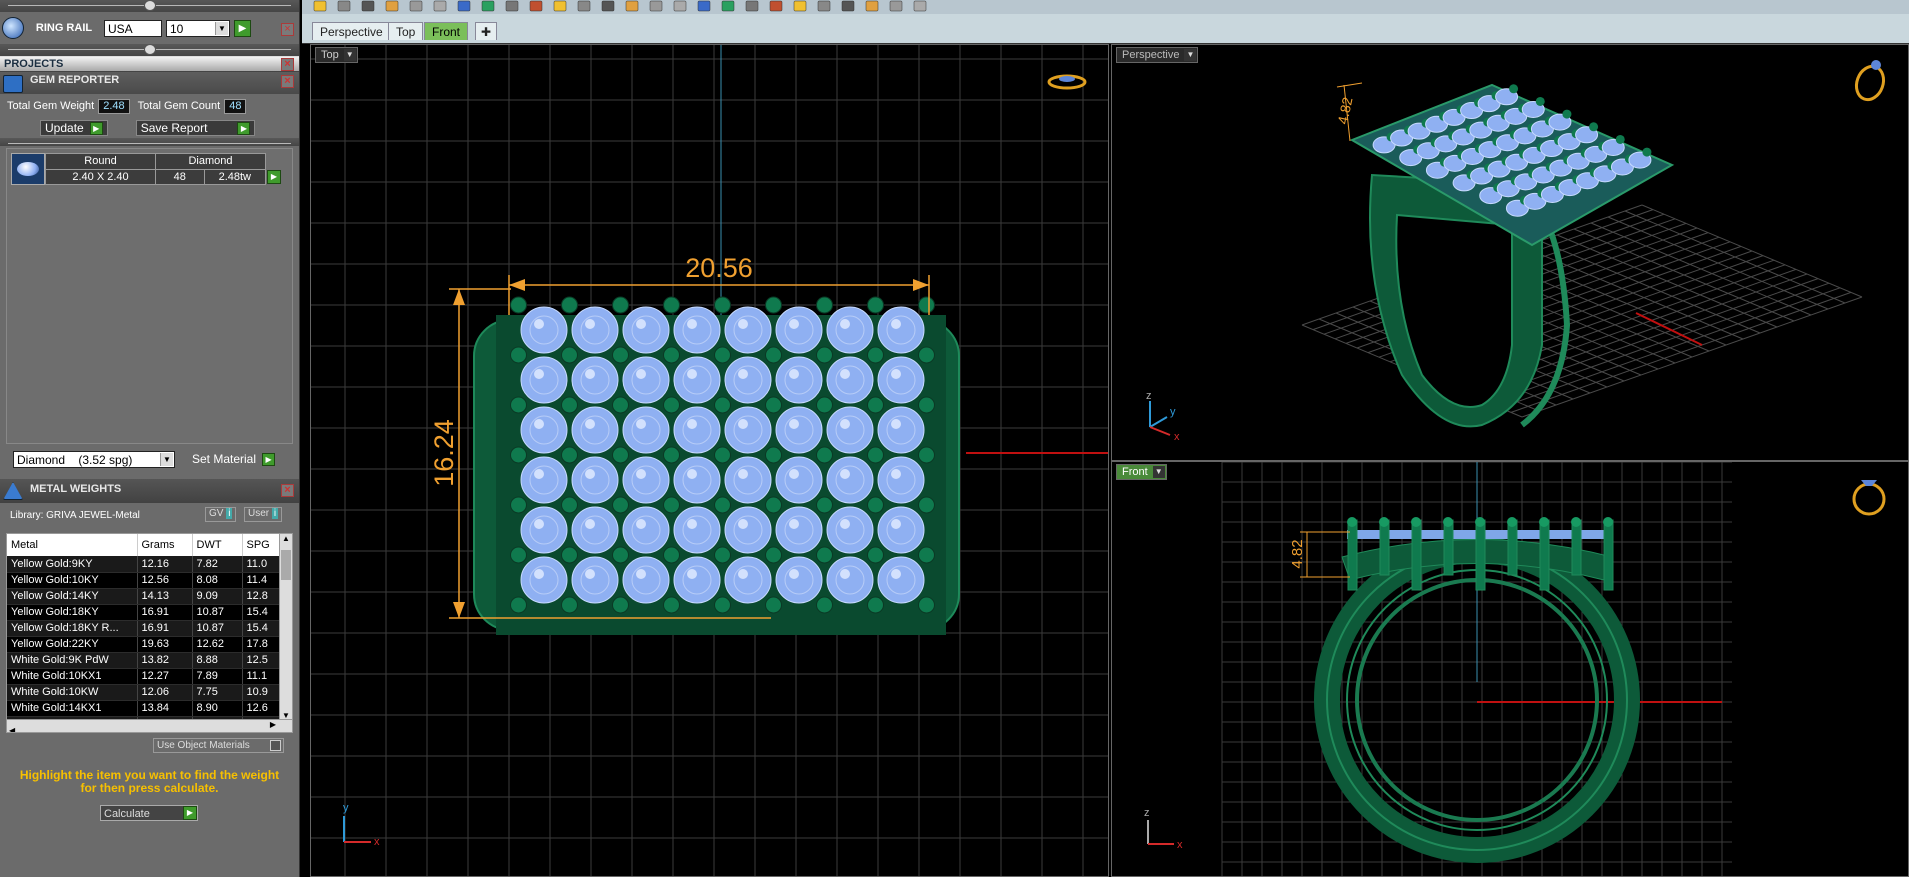 The image size is (1909, 877). I want to click on save-report-button: Save Report ▶, so click(195, 128).